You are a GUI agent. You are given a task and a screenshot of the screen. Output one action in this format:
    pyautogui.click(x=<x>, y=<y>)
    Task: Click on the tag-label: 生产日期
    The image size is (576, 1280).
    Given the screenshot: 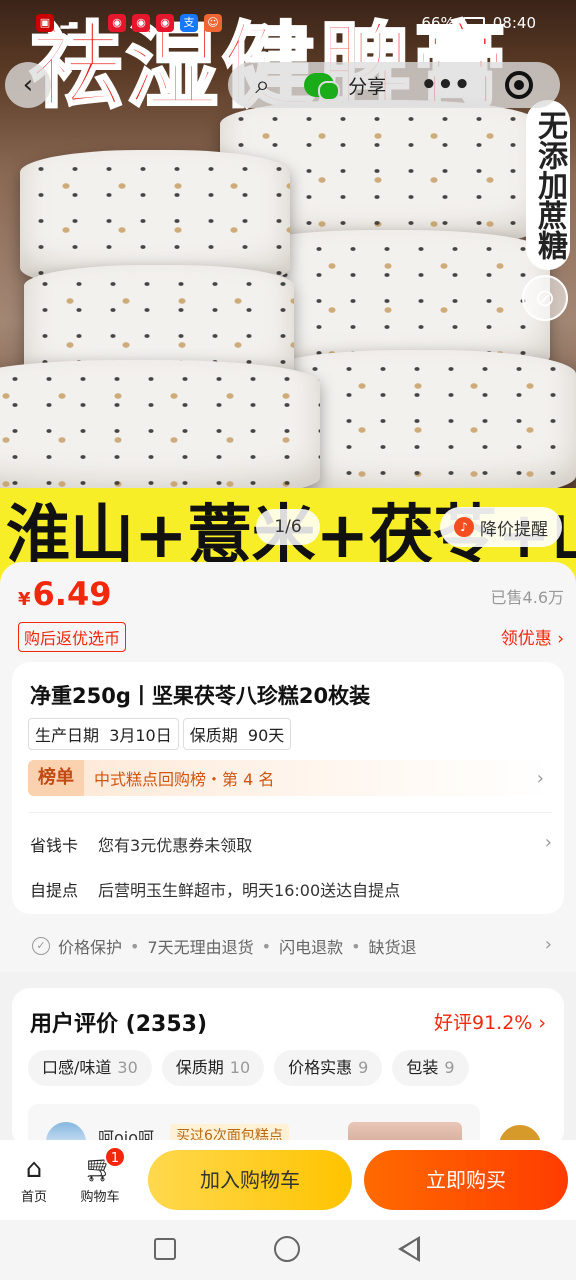 What is the action you would take?
    pyautogui.click(x=67, y=735)
    